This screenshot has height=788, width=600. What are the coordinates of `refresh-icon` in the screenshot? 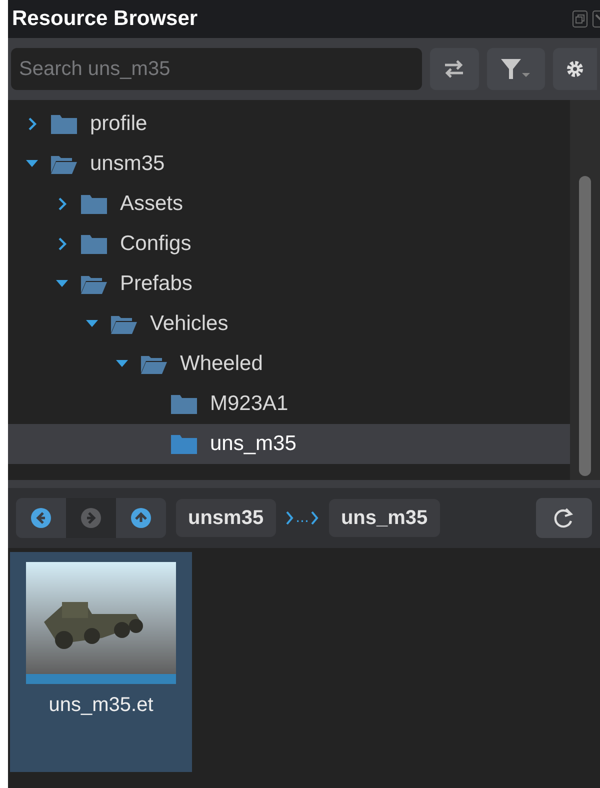 It's located at (564, 518).